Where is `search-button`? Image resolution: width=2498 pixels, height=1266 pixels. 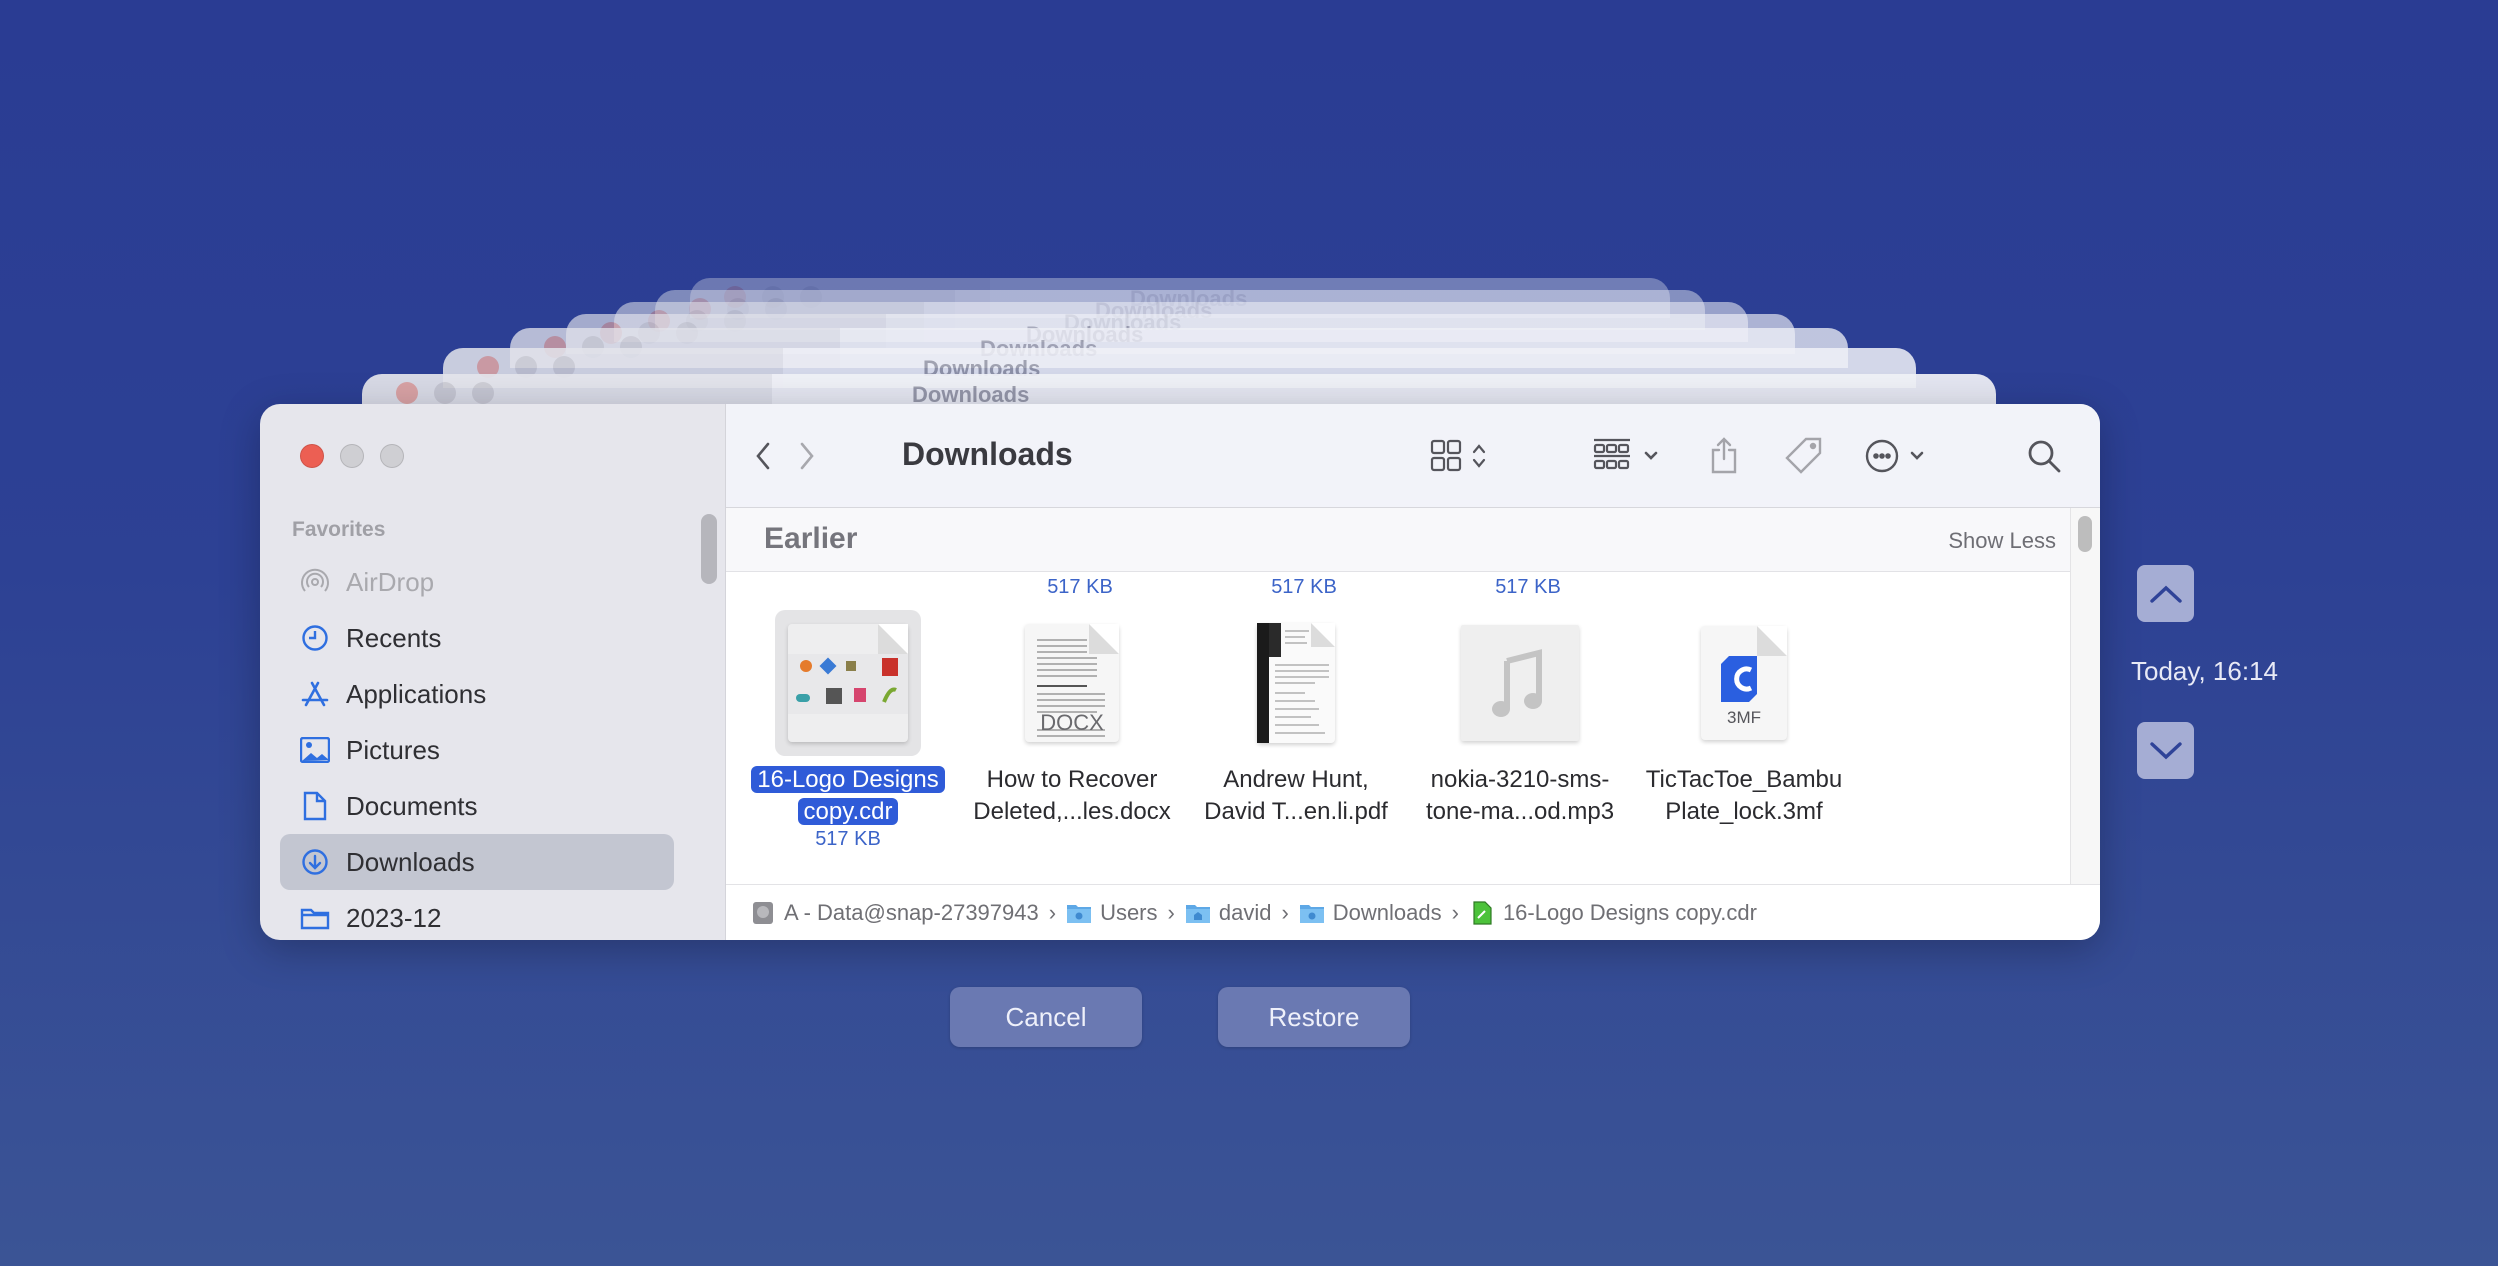 search-button is located at coordinates (2044, 456).